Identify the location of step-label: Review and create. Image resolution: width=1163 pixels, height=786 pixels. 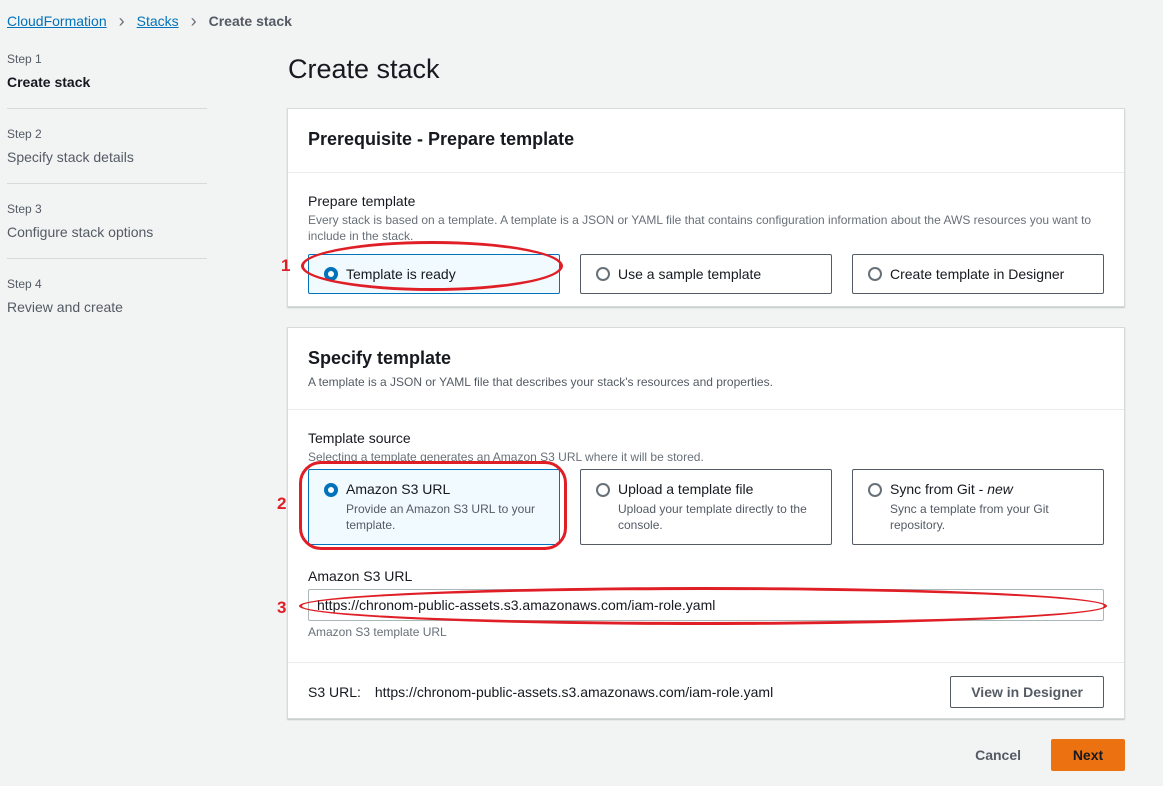
(65, 307).